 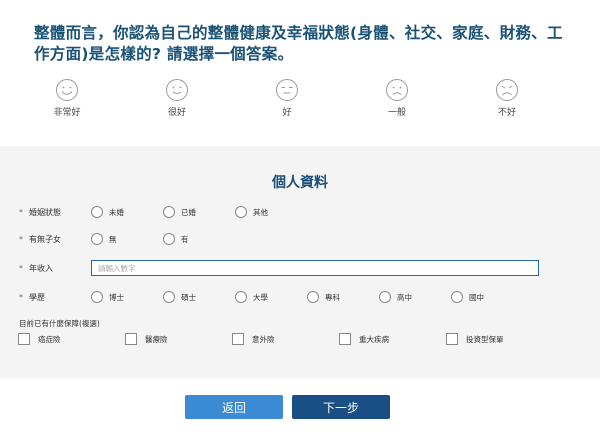 What do you see at coordinates (475, 339) in the screenshot?
I see `checkbox-investment-policy: 投資型保單` at bounding box center [475, 339].